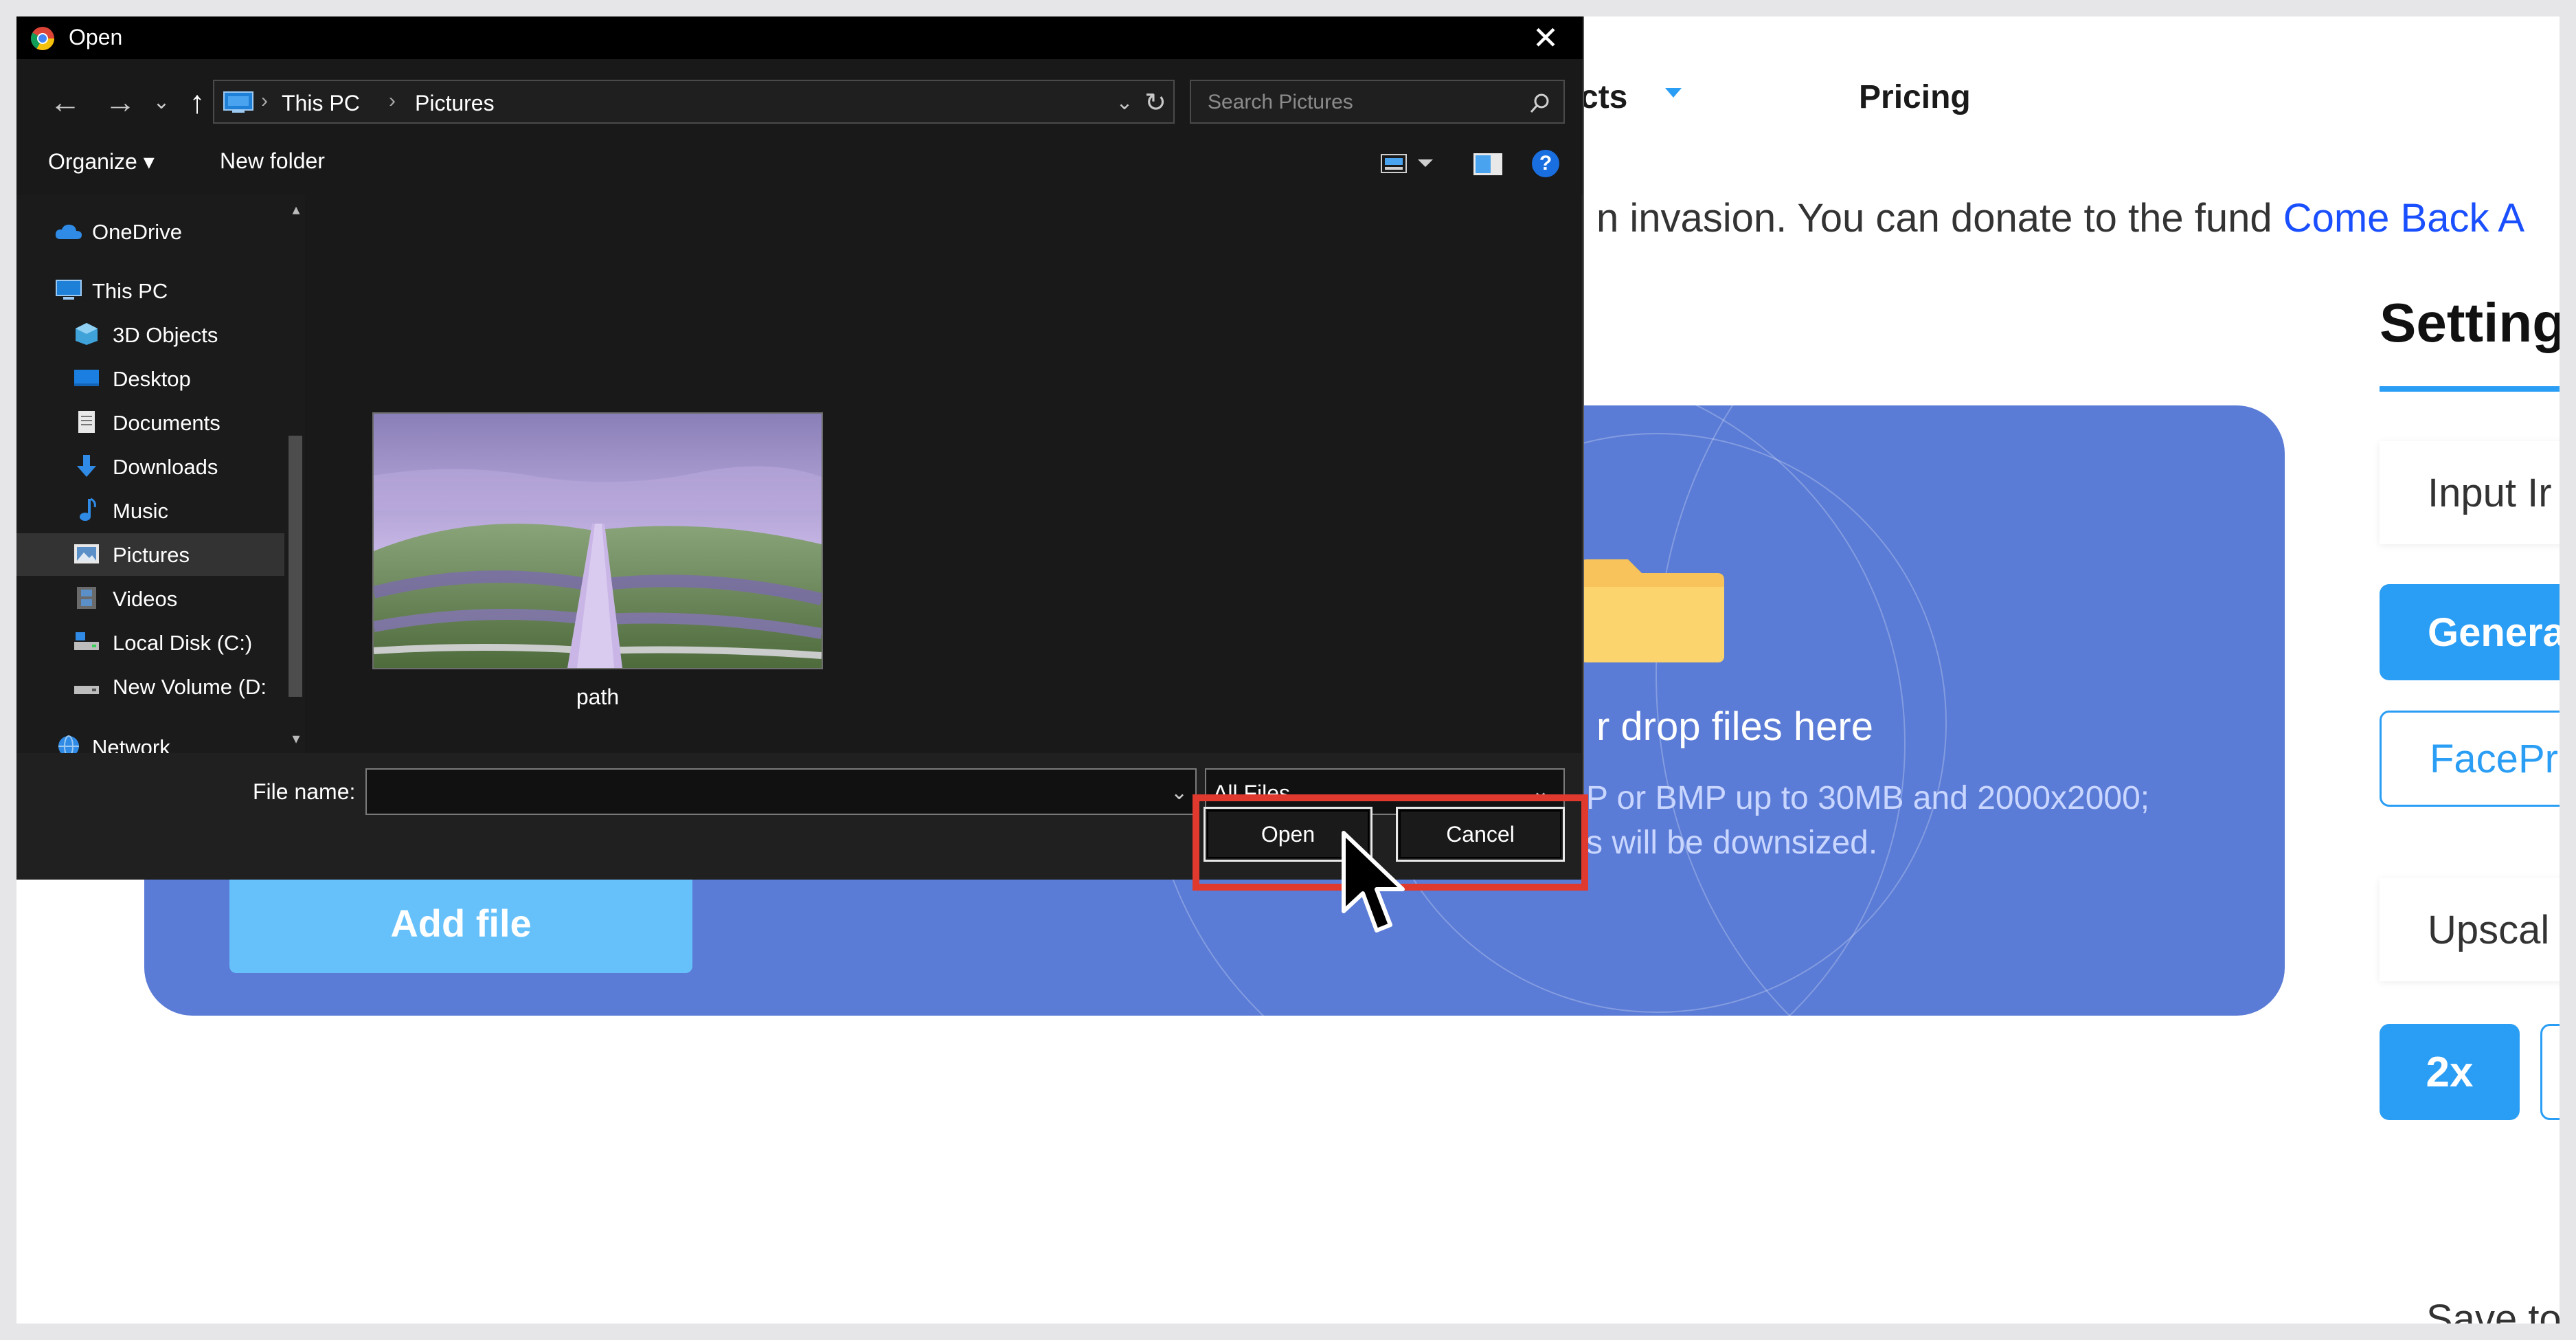 The width and height of the screenshot is (2576, 1340). Describe the element at coordinates (2470, 493) in the screenshot. I see `input-image-card: Input Ir` at that location.